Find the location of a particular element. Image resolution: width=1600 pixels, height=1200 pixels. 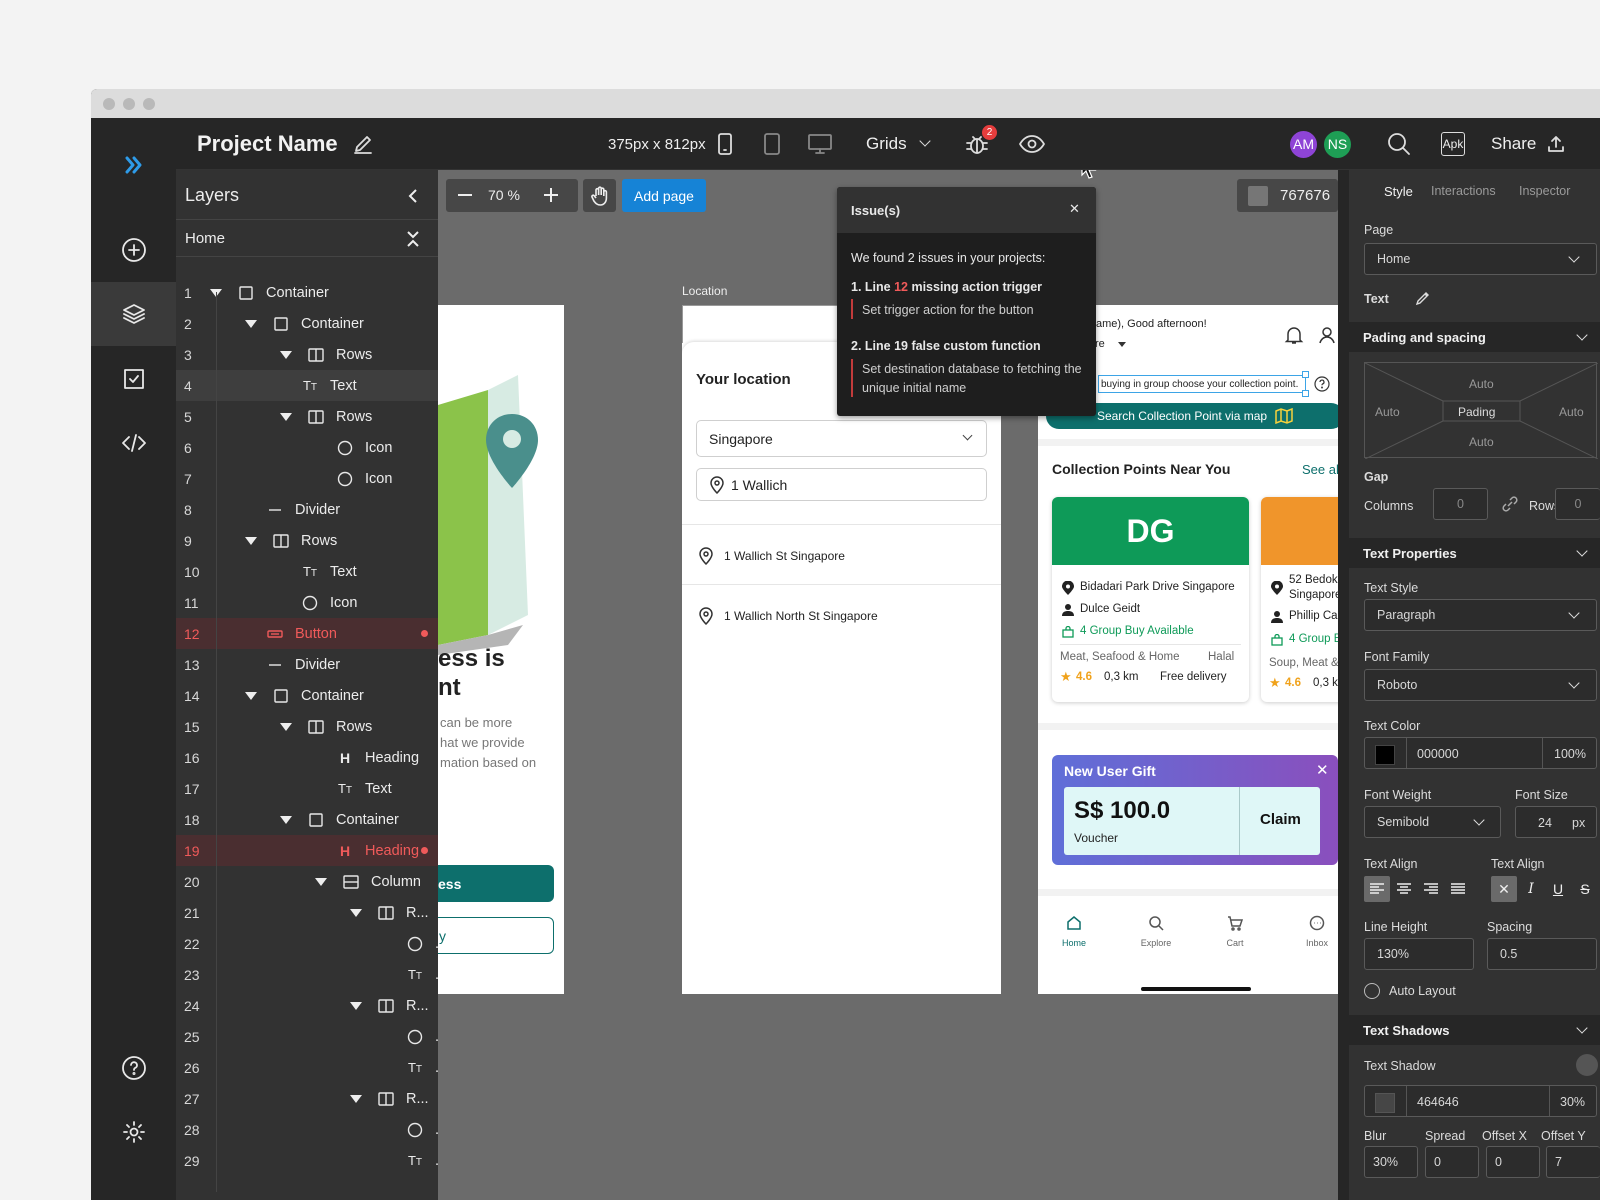

add-icon is located at coordinates (133, 250).